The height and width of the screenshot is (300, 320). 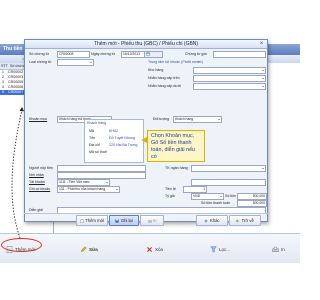 I want to click on tai-khoan-label: Tài khoản, so click(x=37, y=182).